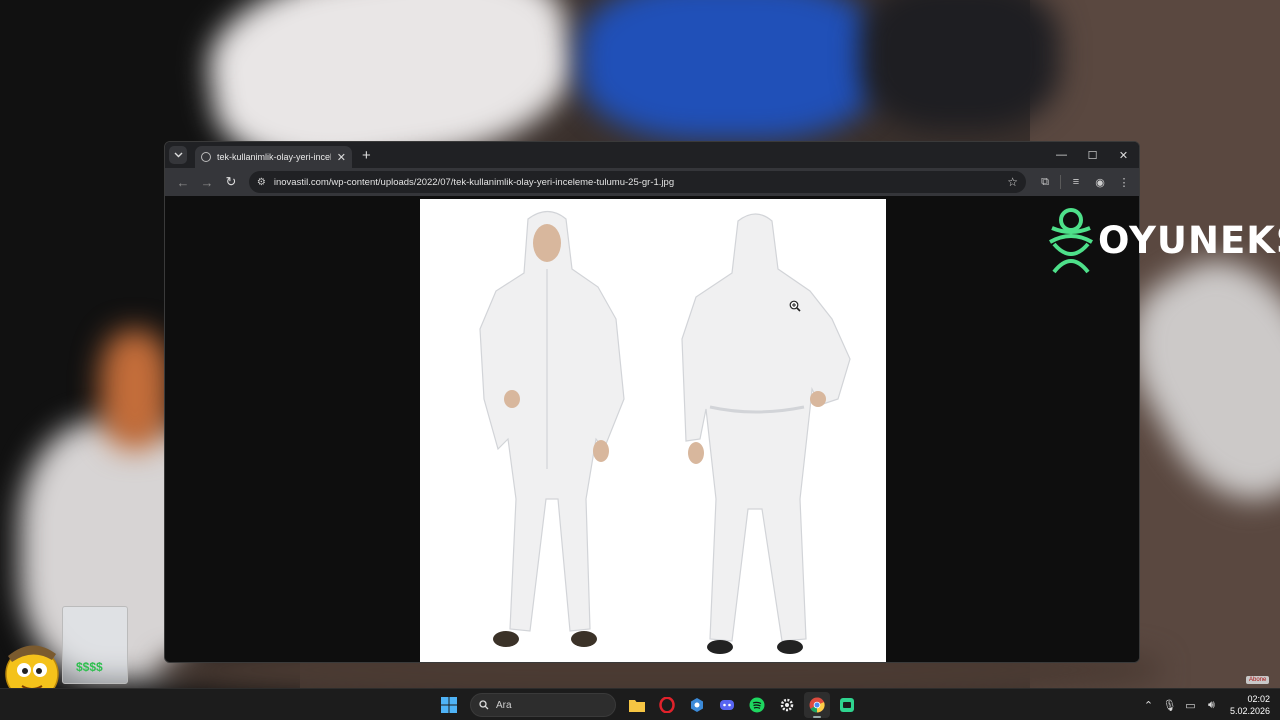 The image size is (1280, 720). What do you see at coordinates (1071, 241) in the screenshot?
I see `logo-character-icon` at bounding box center [1071, 241].